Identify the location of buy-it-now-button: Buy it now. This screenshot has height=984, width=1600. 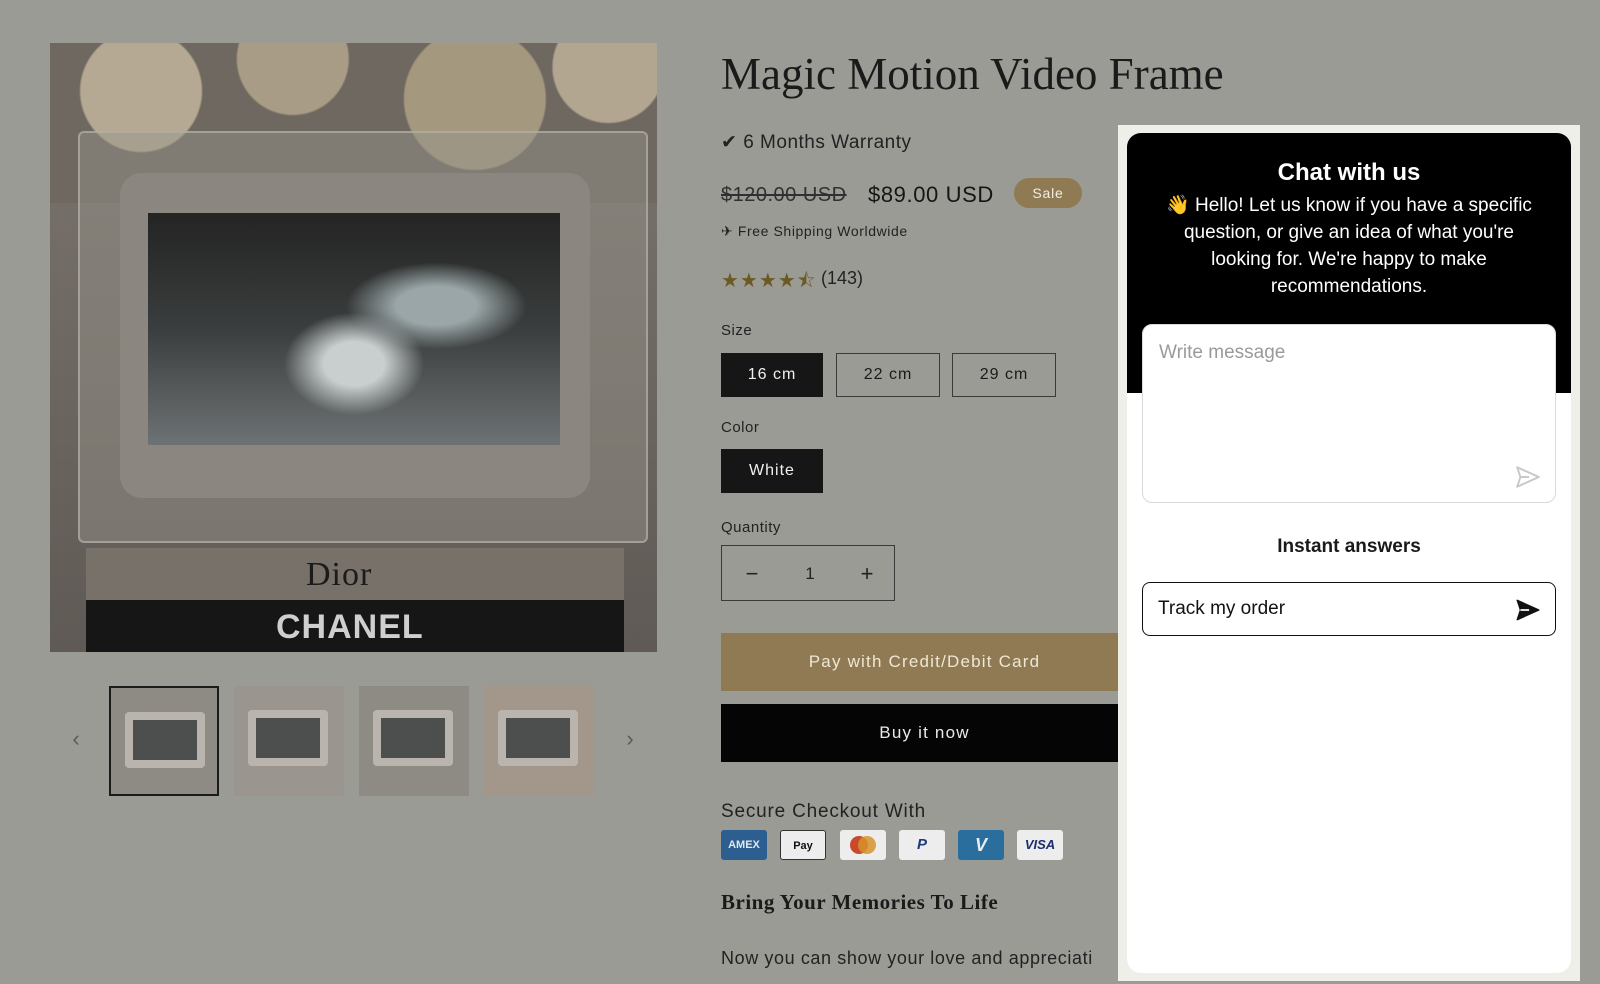
(924, 733).